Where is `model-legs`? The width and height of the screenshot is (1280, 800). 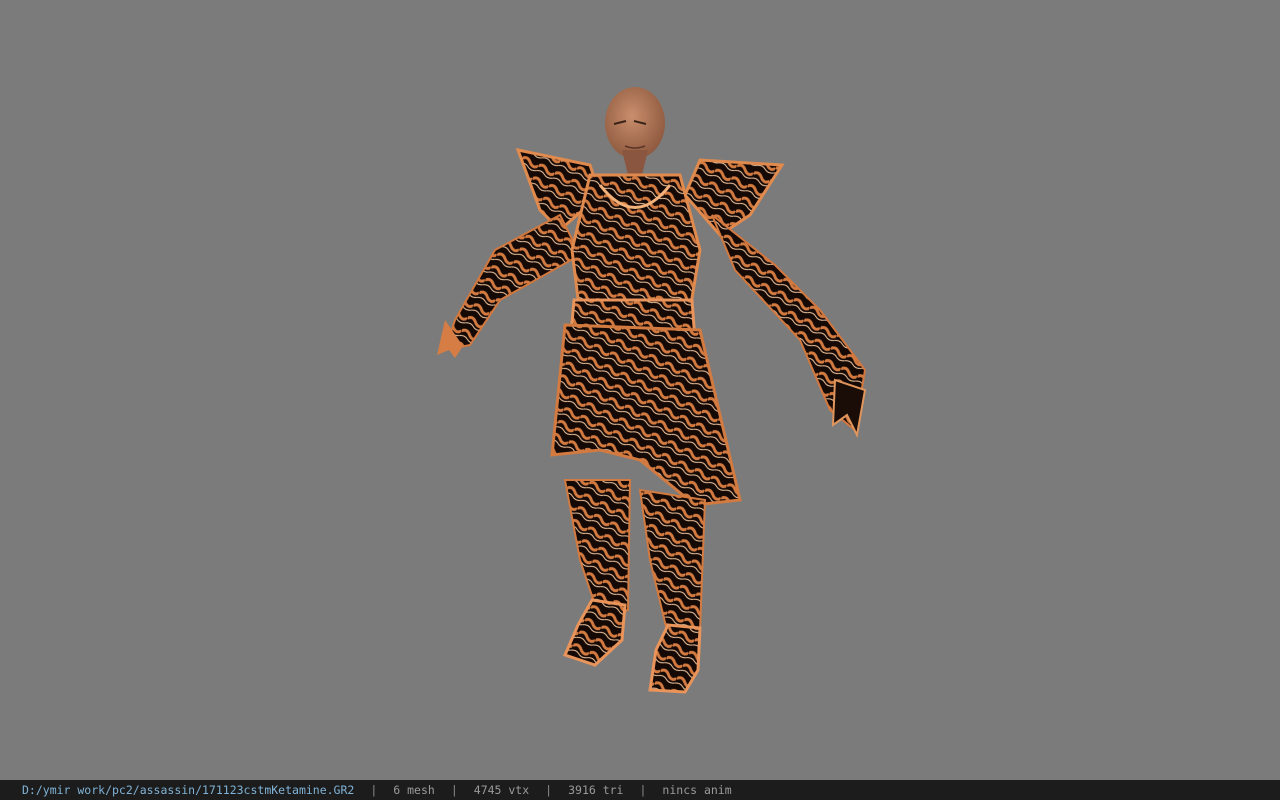 model-legs is located at coordinates (634, 586).